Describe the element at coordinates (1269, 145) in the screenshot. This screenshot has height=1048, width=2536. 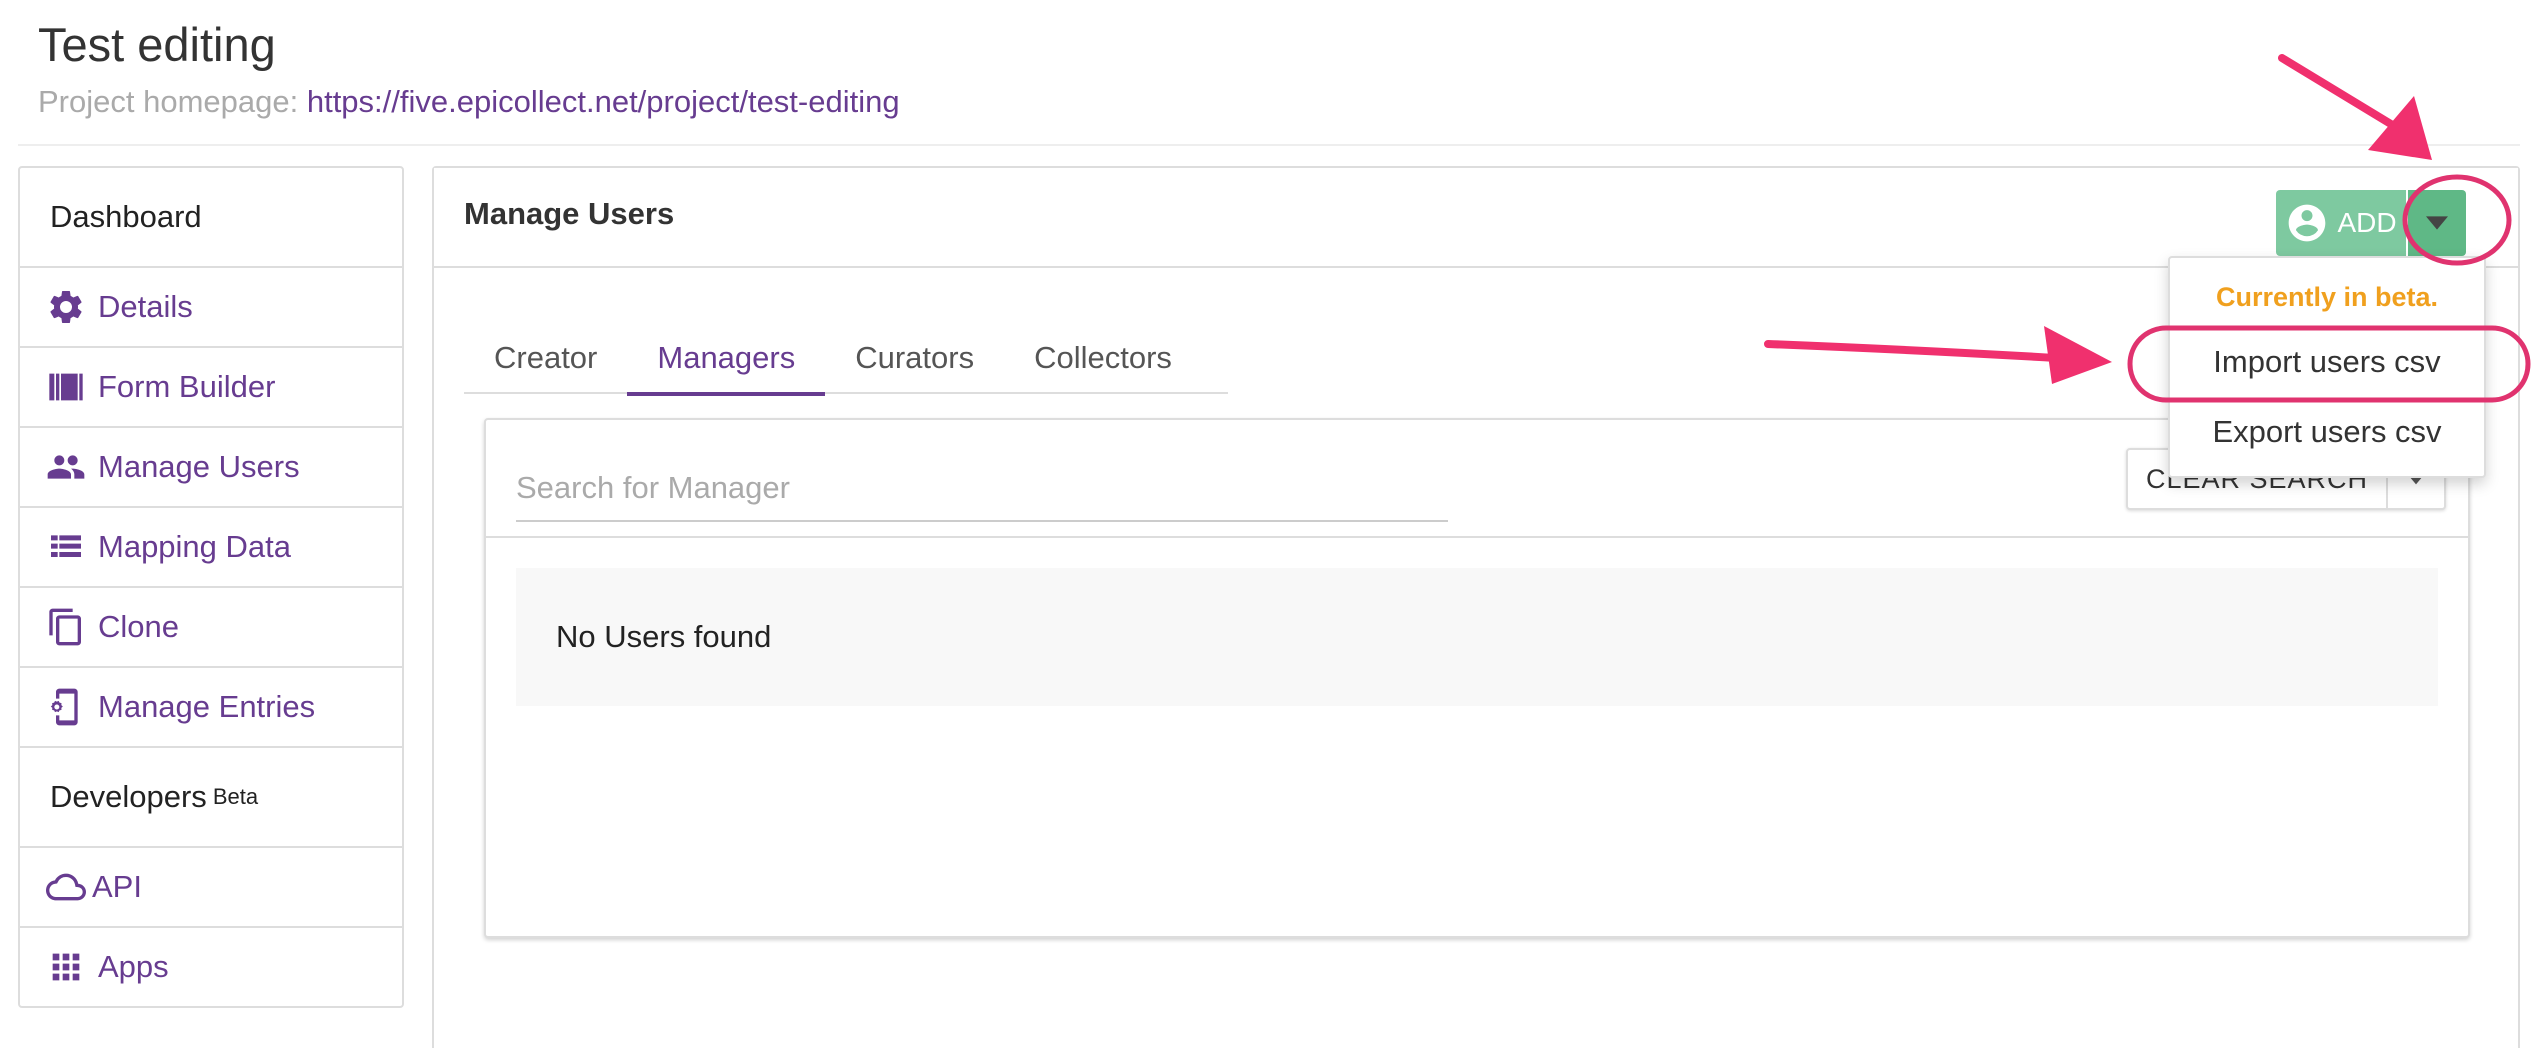
I see `header-divider` at that location.